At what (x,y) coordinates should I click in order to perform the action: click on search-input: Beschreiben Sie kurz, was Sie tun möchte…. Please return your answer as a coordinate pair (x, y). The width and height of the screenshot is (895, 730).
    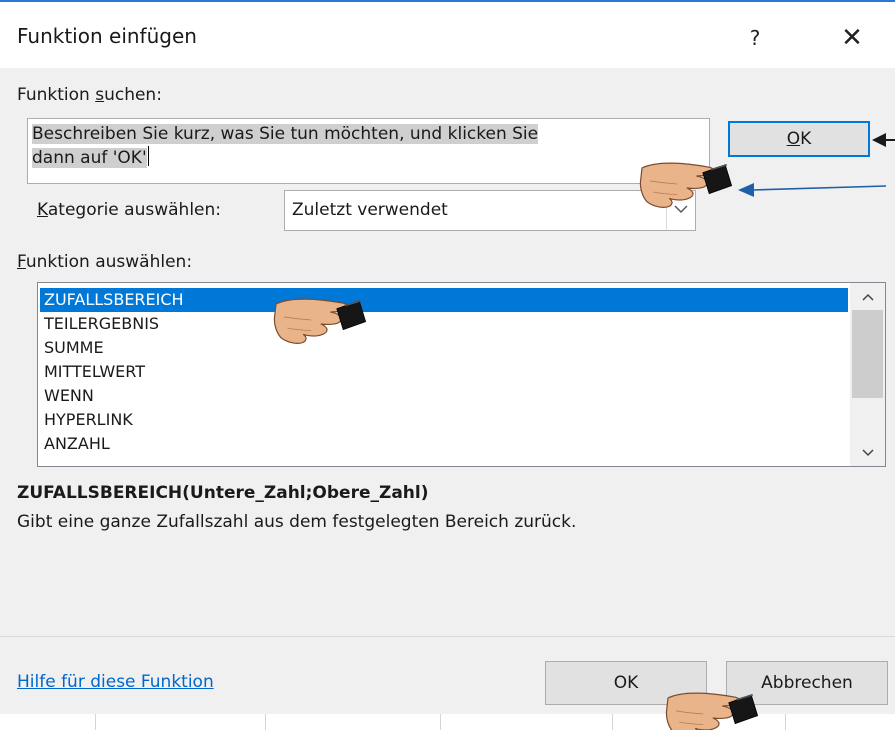
    Looking at the image, I should click on (368, 151).